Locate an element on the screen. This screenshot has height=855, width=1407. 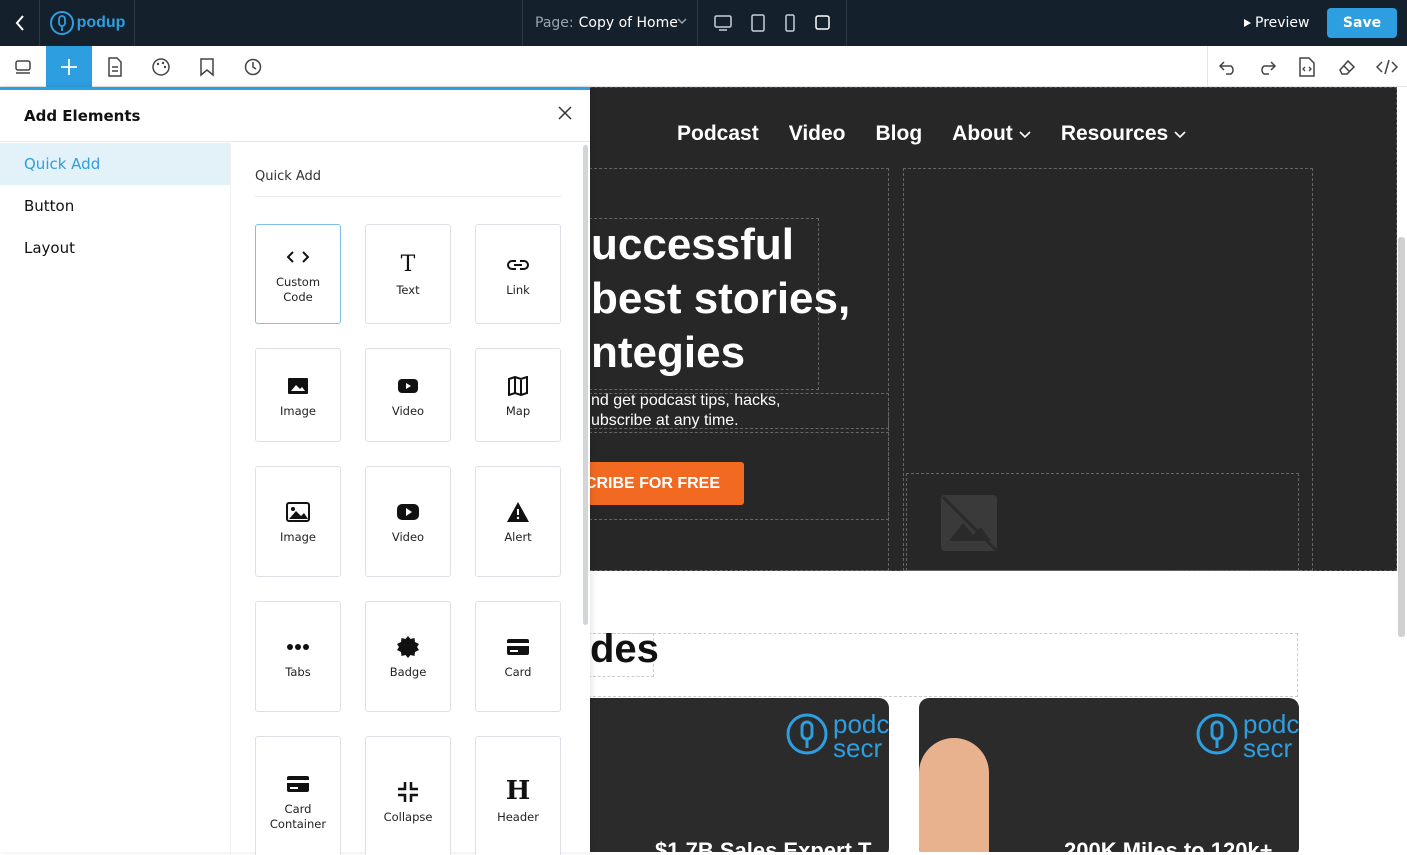
episode-card: podc secr 200K Miles to 120k+ is located at coordinates (1109, 775).